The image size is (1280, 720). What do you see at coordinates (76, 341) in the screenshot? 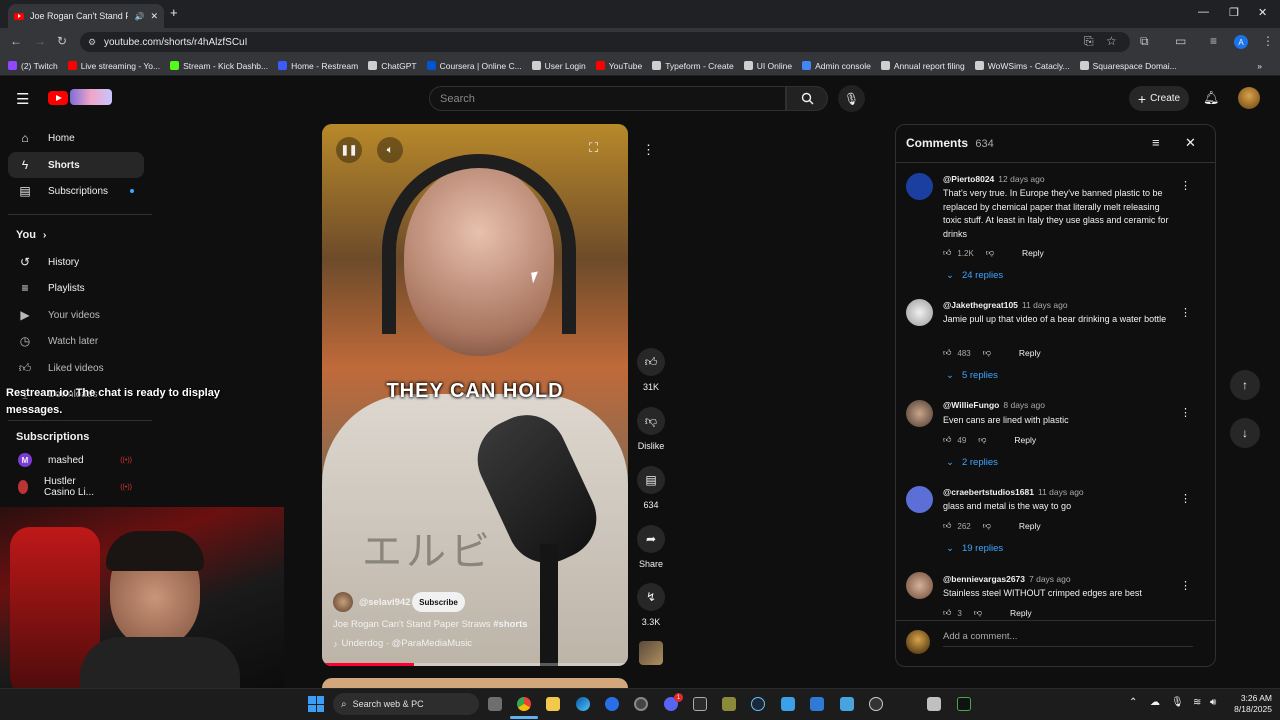
I see `sidebar-item-watch-later: ◷ Watch later` at bounding box center [76, 341].